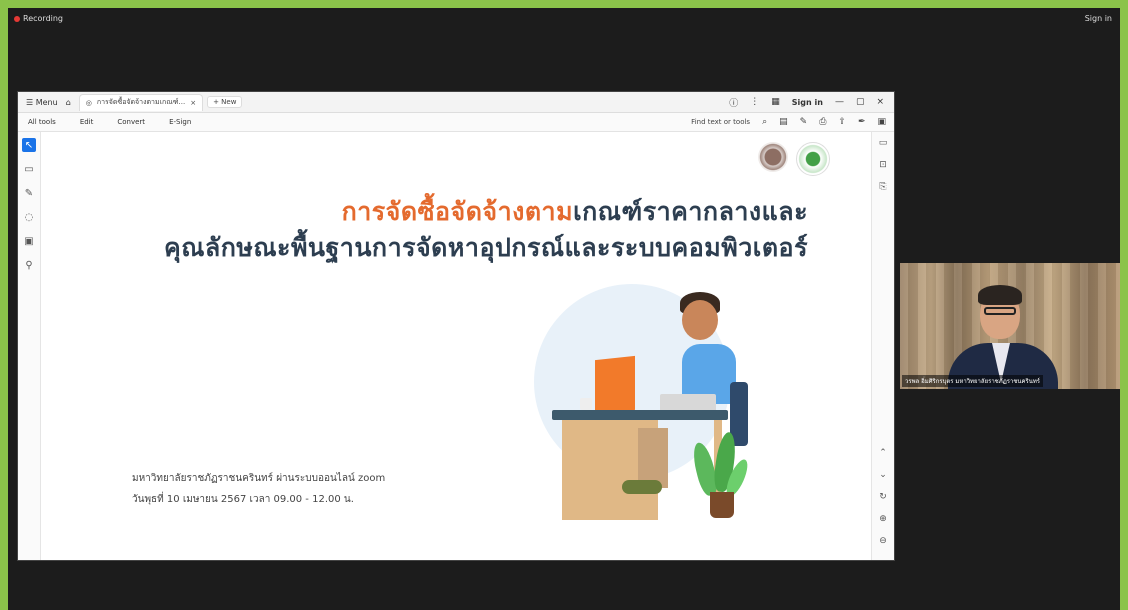  I want to click on left-tool-panel: ↖ ▭ ✎ ◌ ▣ ⚲, so click(29, 346).